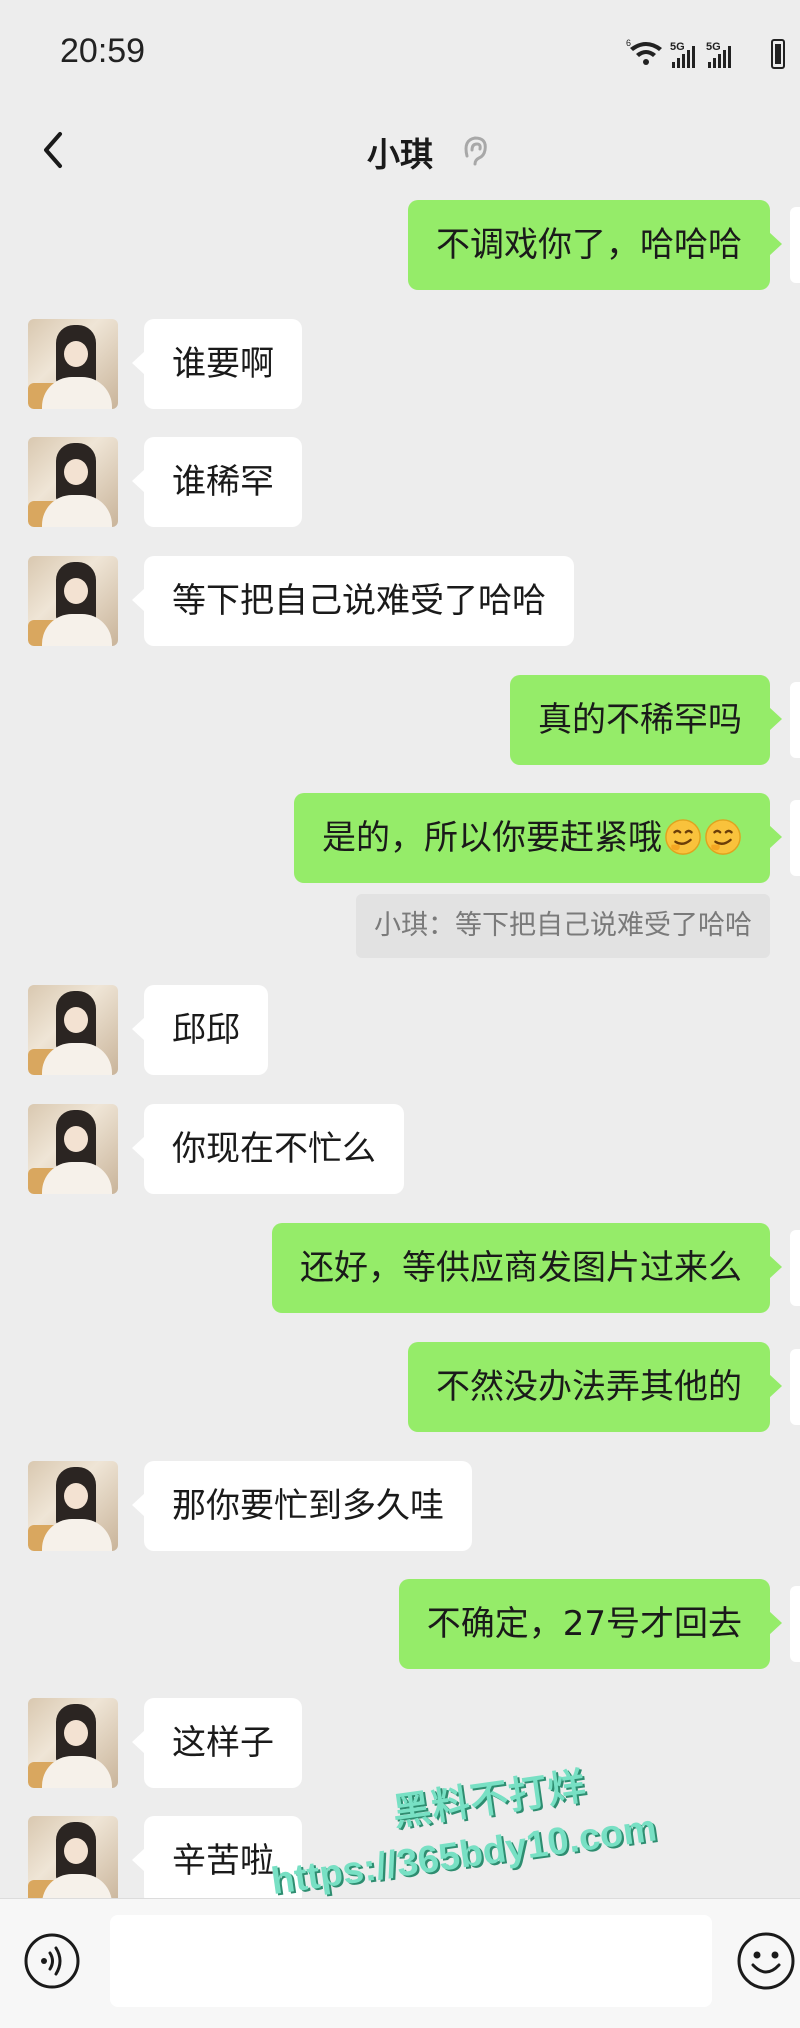 The image size is (800, 2028). I want to click on status-time: 20:59, so click(103, 51).